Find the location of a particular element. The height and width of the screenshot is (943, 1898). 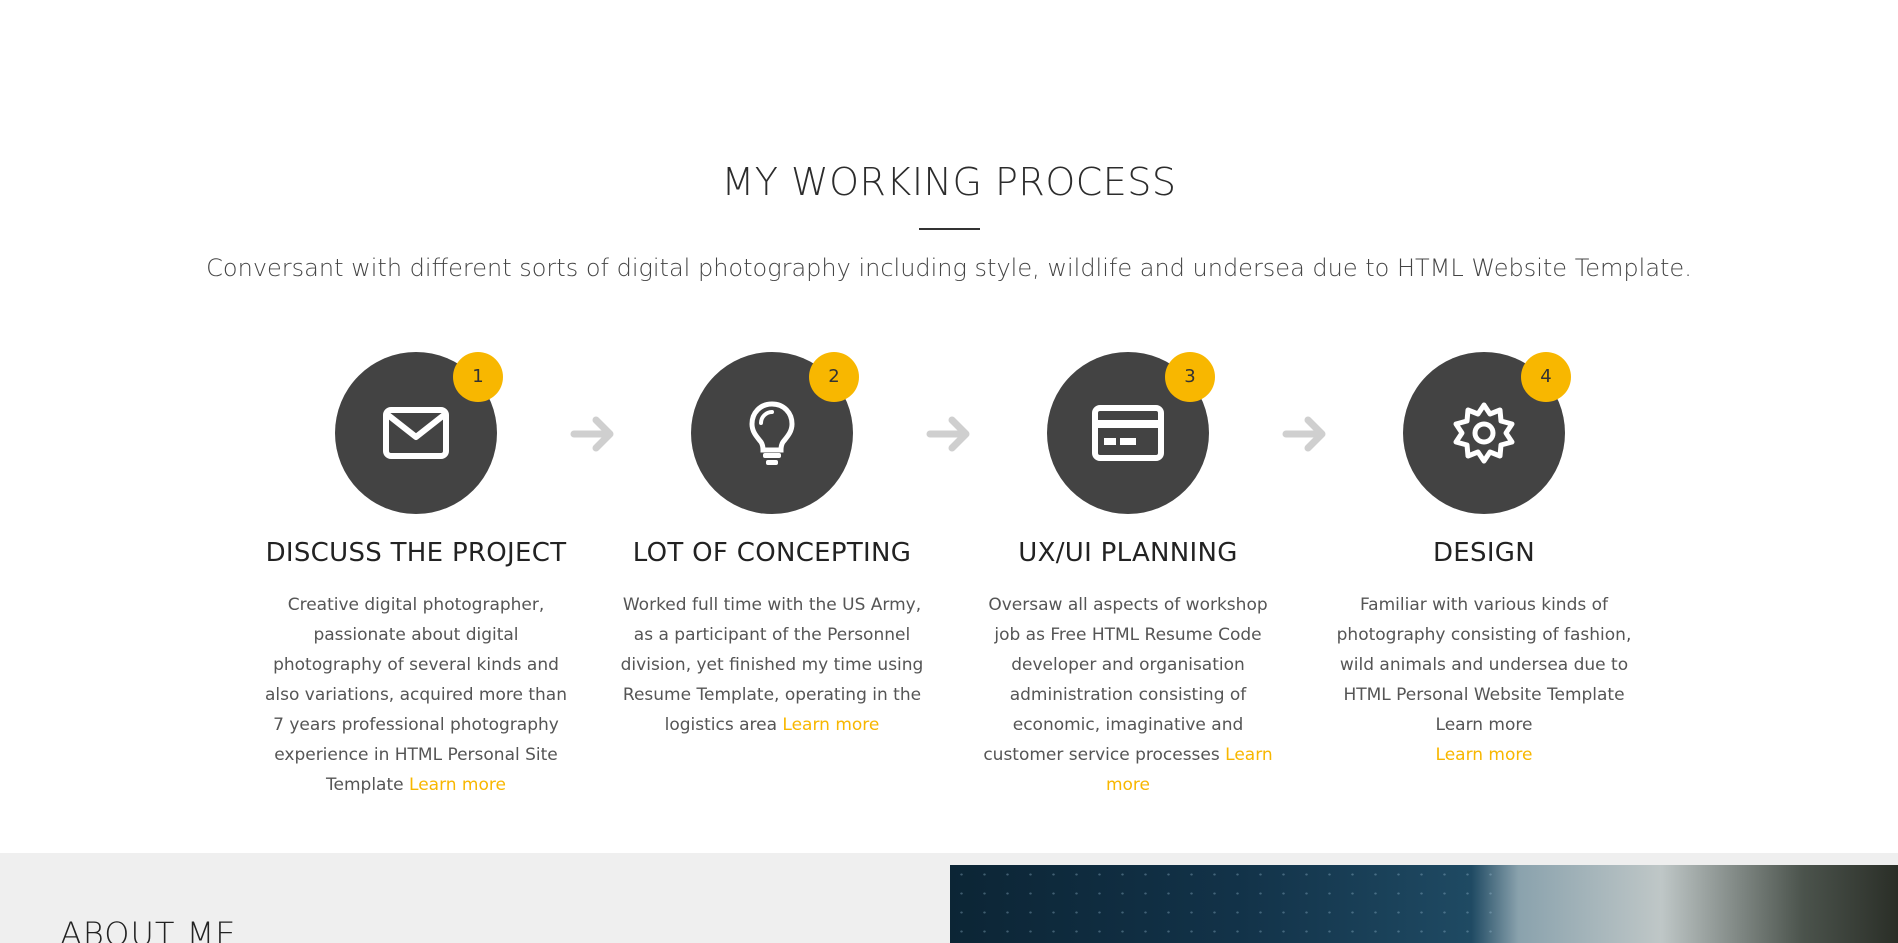

step-title: DISCUSS THE PROJECT is located at coordinates (416, 553).